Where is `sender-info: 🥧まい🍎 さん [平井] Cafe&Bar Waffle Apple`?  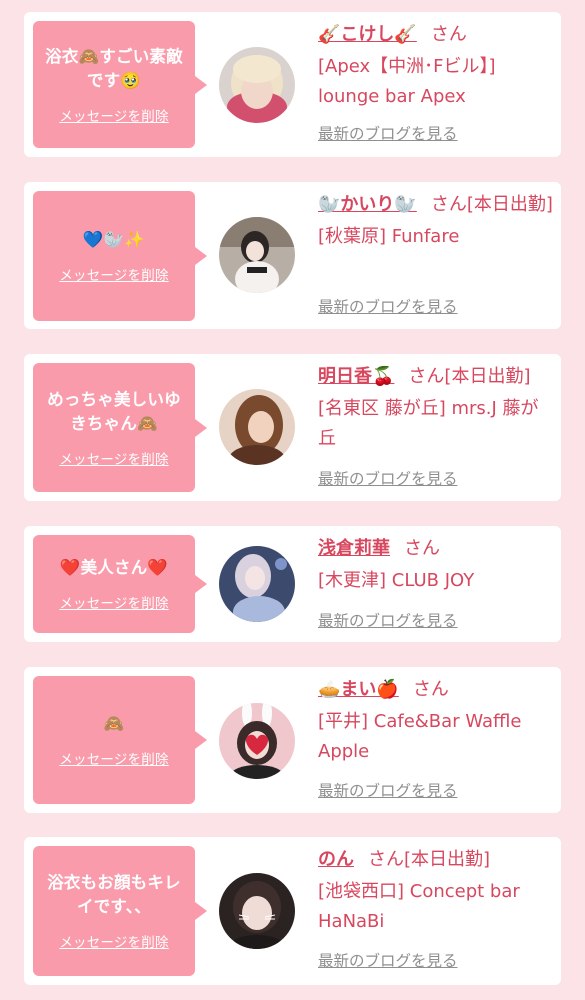
sender-info: 🥧まい🍎 さん [平井] Cafe&Bar Waffle Apple is located at coordinates (436, 721).